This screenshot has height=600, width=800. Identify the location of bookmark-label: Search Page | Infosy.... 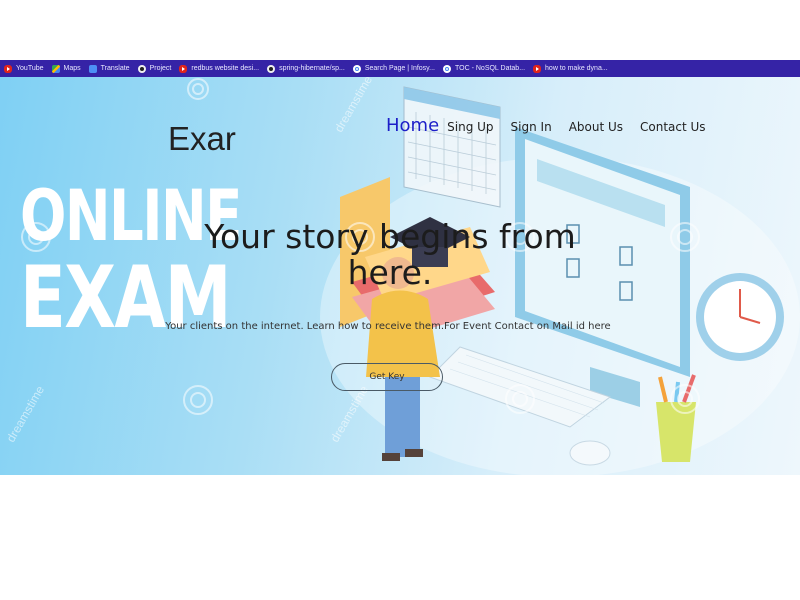
(399, 68).